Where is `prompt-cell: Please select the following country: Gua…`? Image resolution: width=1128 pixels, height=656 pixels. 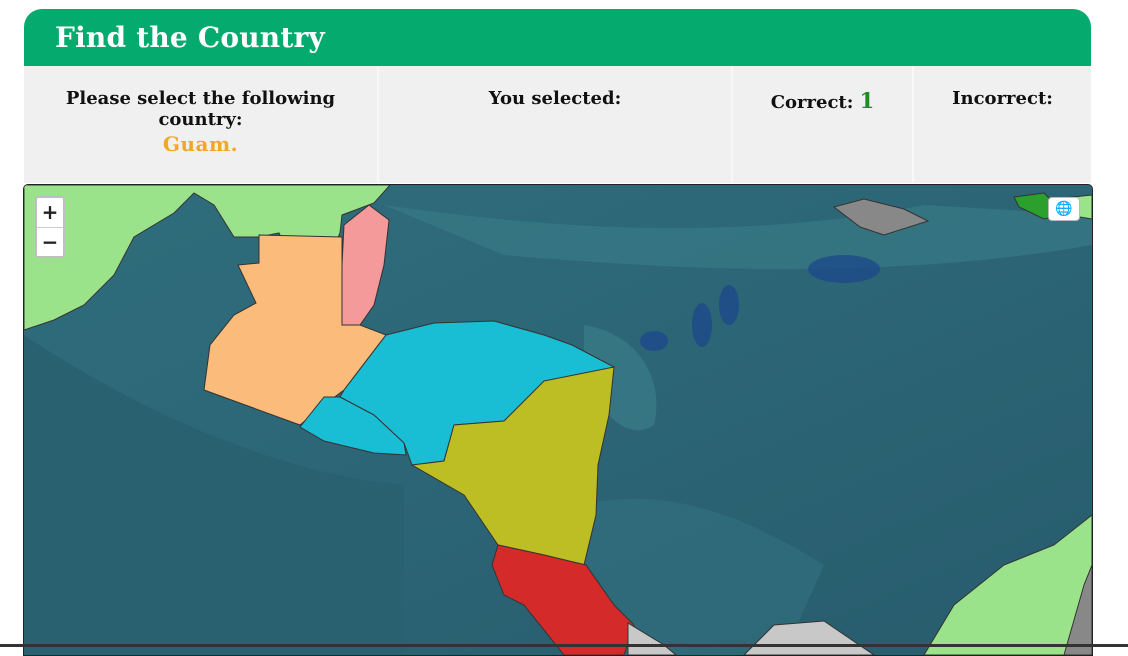 prompt-cell: Please select the following country: Gua… is located at coordinates (201, 124).